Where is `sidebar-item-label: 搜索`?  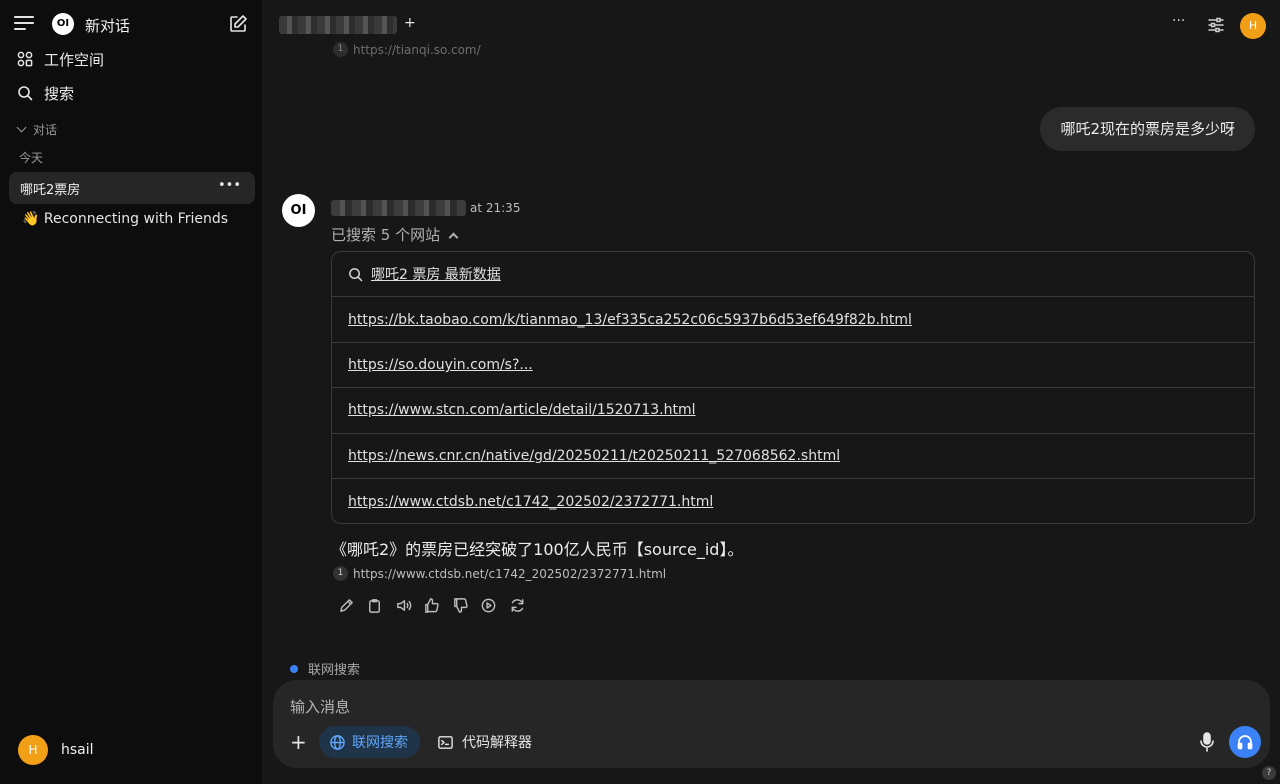 sidebar-item-label: 搜索 is located at coordinates (59, 93).